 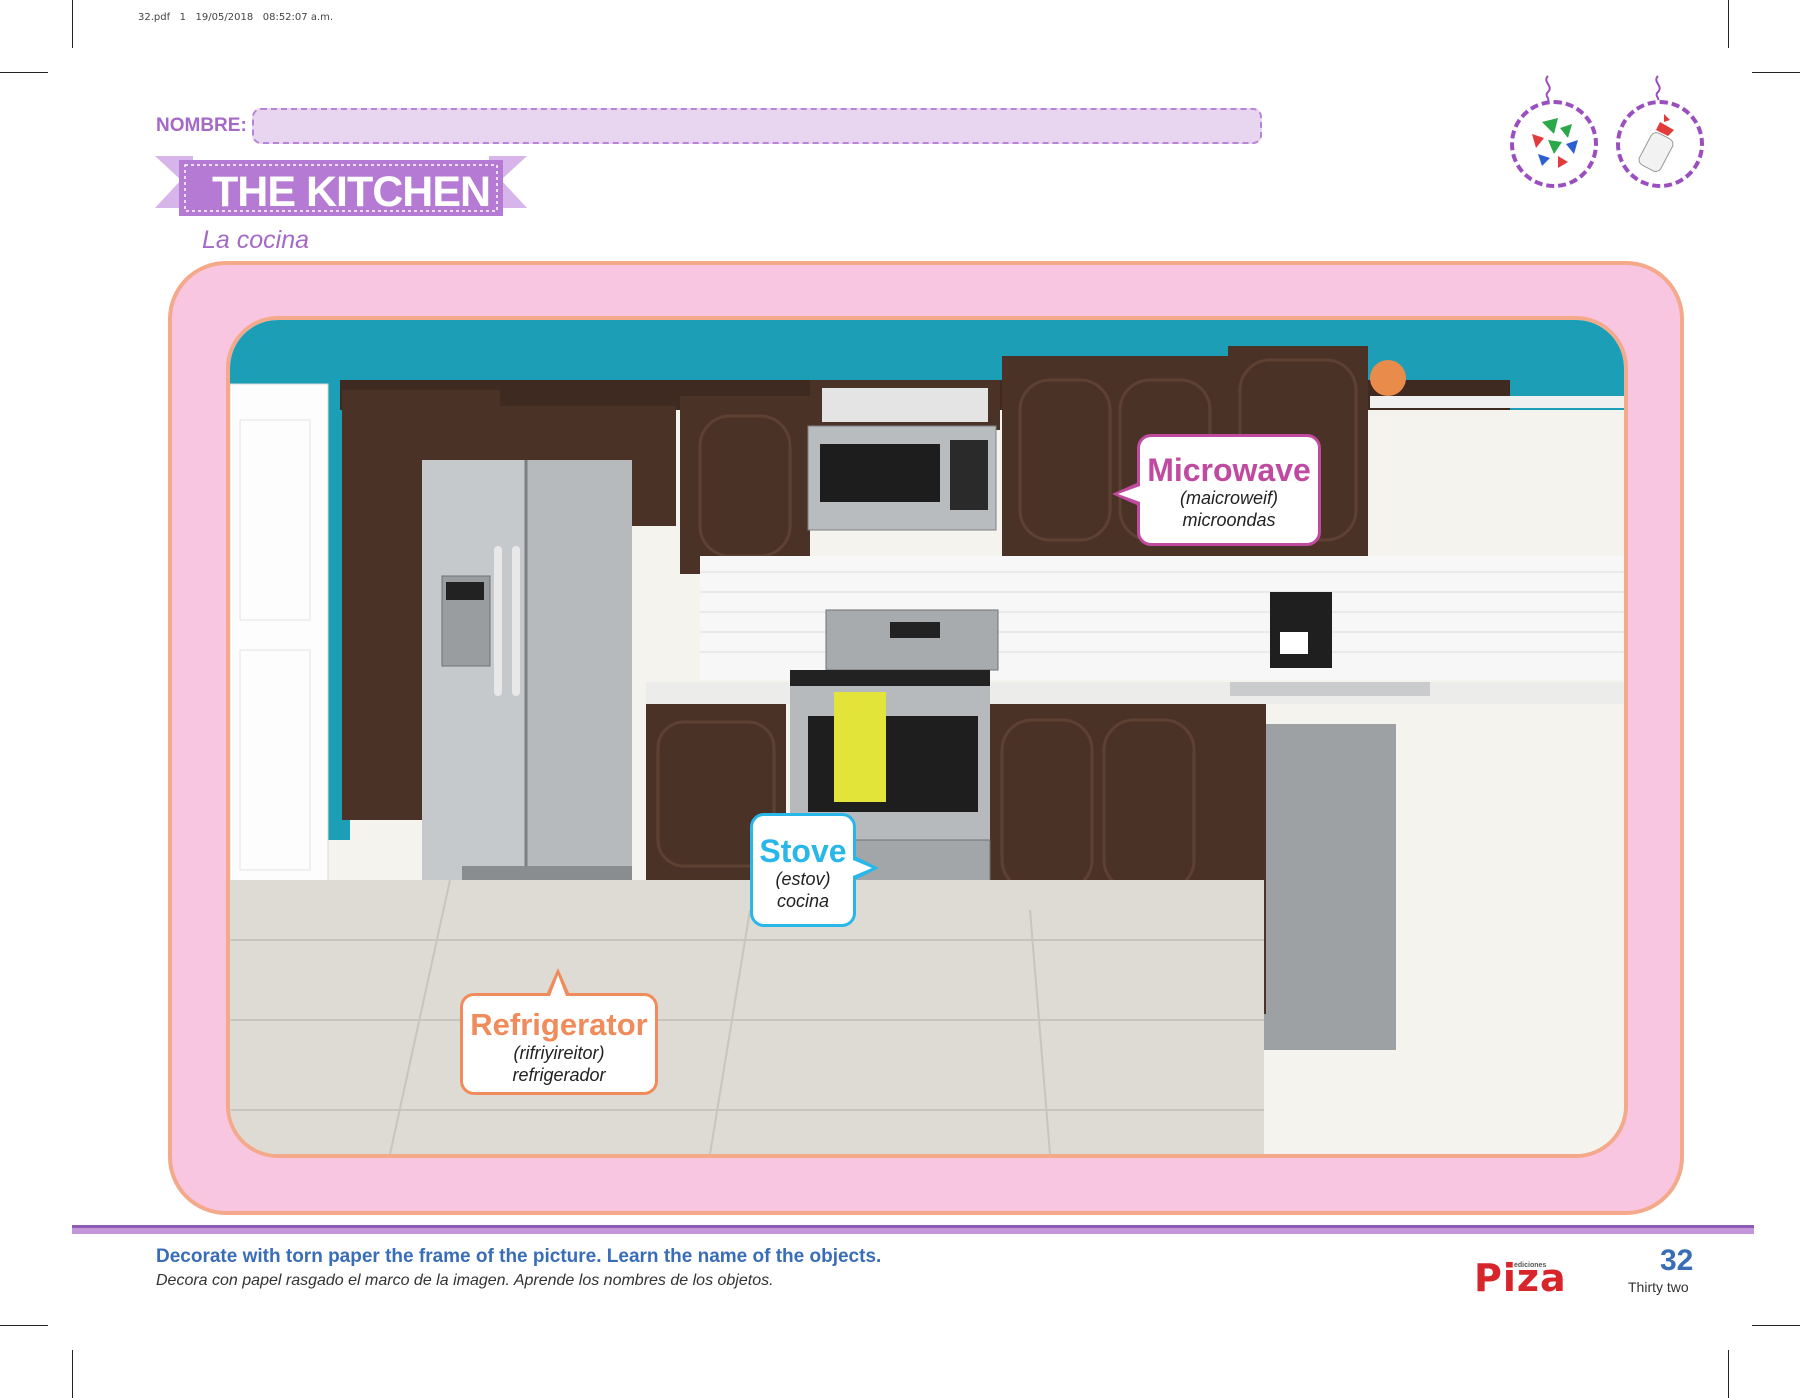 I want to click on publisher-logo: Piza, so click(x=1520, y=1278).